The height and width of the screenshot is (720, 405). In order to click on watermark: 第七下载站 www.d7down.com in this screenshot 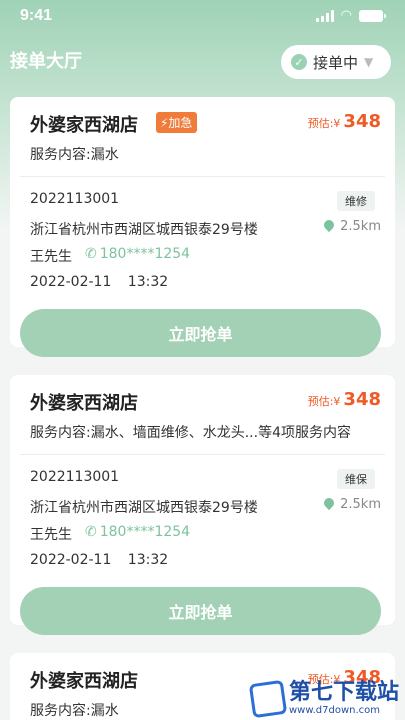, I will do `click(323, 698)`.